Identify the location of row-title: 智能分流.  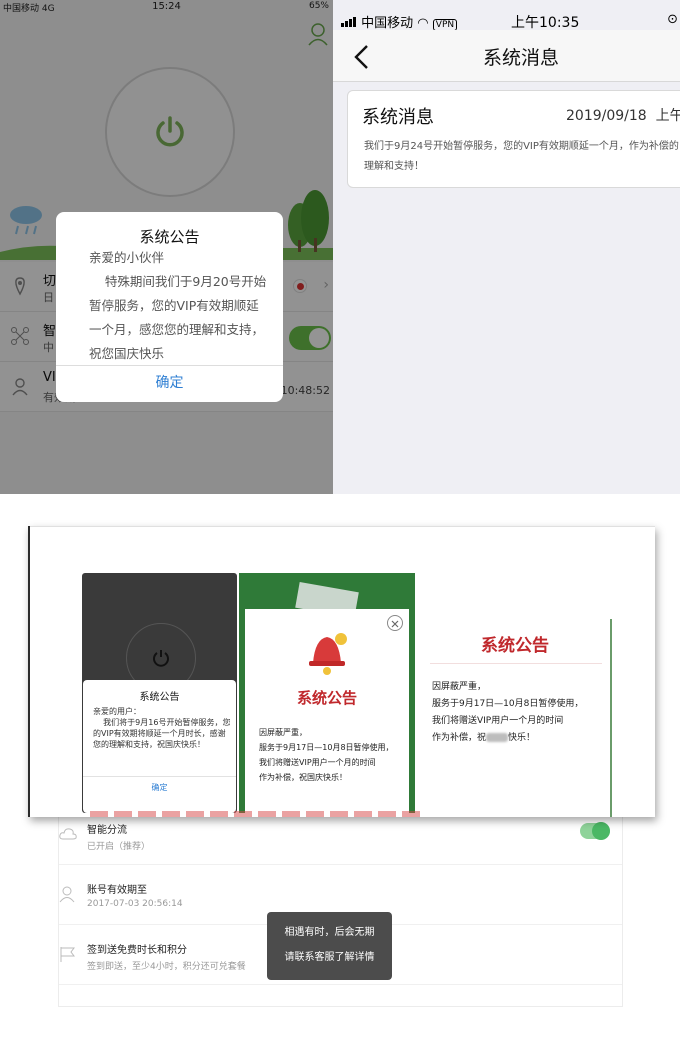
(107, 830).